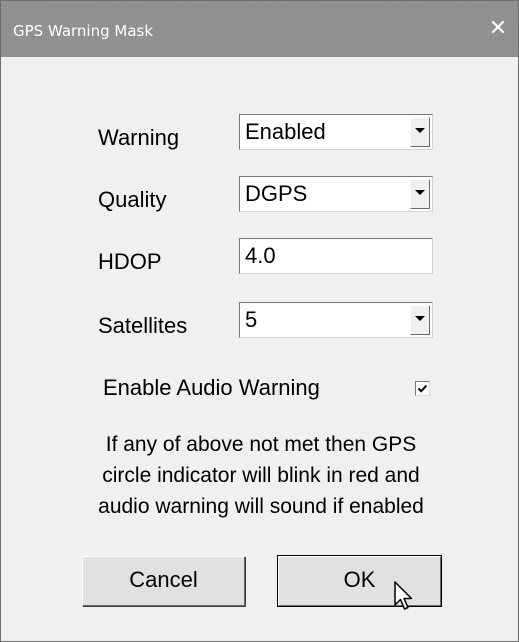 The width and height of the screenshot is (519, 642). Describe the element at coordinates (211, 388) in the screenshot. I see `enable-audio-warning-label: Enable Audio Warning` at that location.